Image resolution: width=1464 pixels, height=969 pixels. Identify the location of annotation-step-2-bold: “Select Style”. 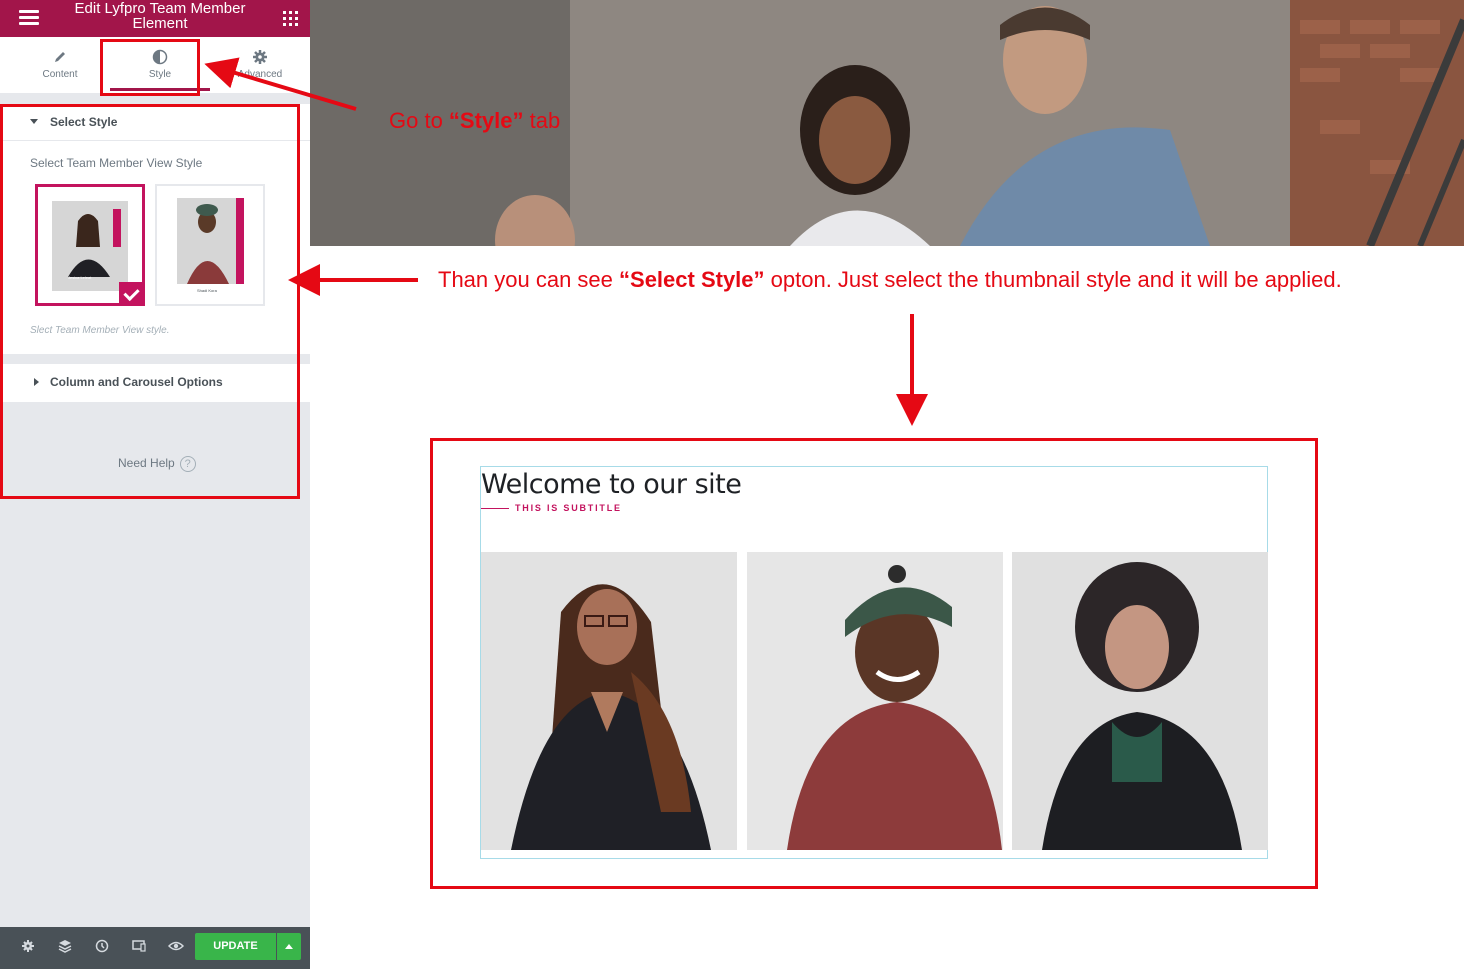
(692, 279).